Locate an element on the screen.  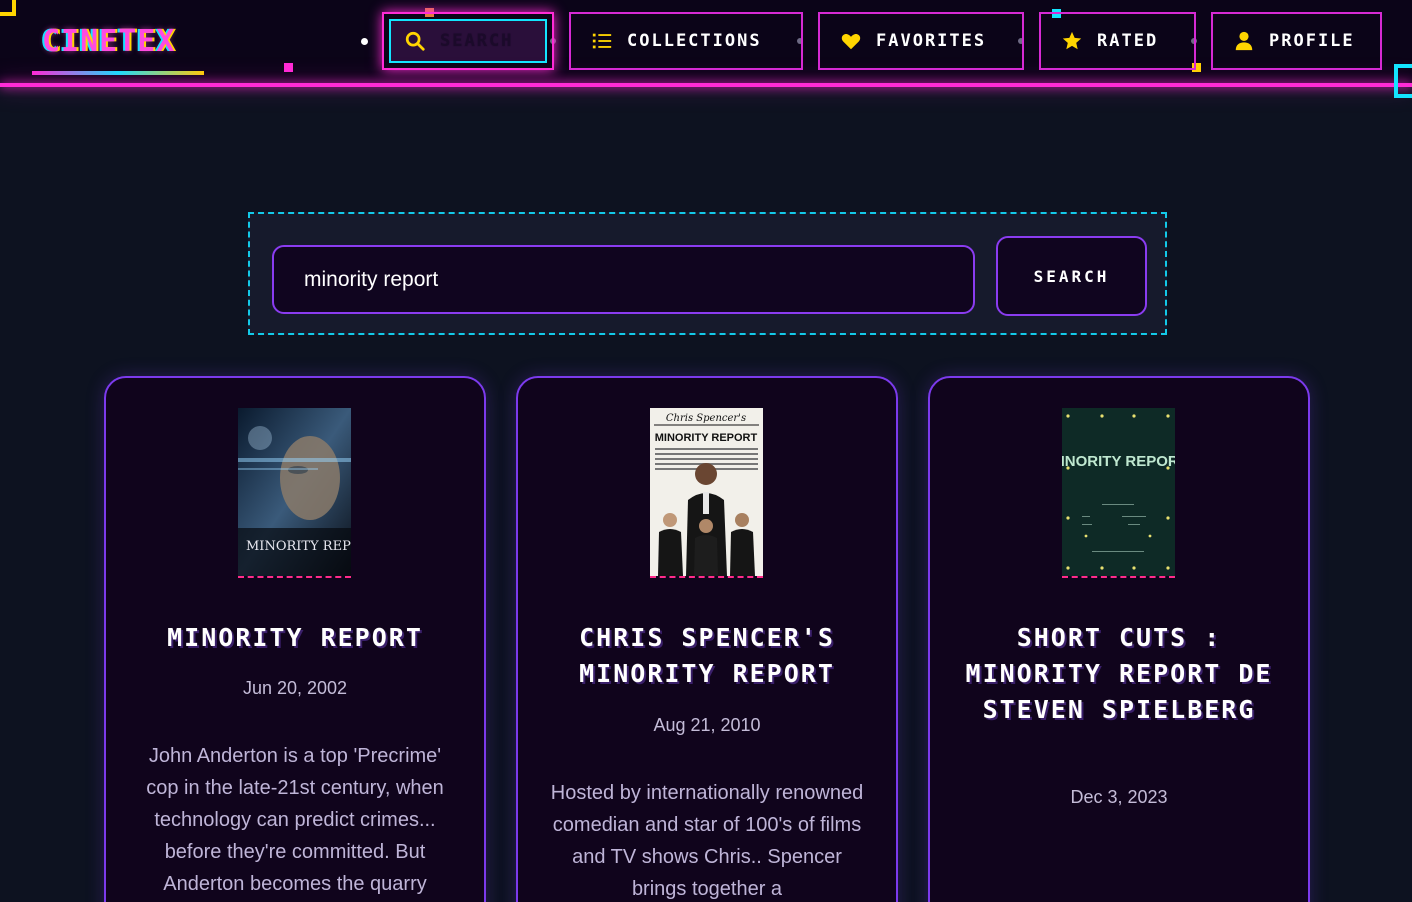
nav-favorites-button: FAVORITES is located at coordinates (921, 41).